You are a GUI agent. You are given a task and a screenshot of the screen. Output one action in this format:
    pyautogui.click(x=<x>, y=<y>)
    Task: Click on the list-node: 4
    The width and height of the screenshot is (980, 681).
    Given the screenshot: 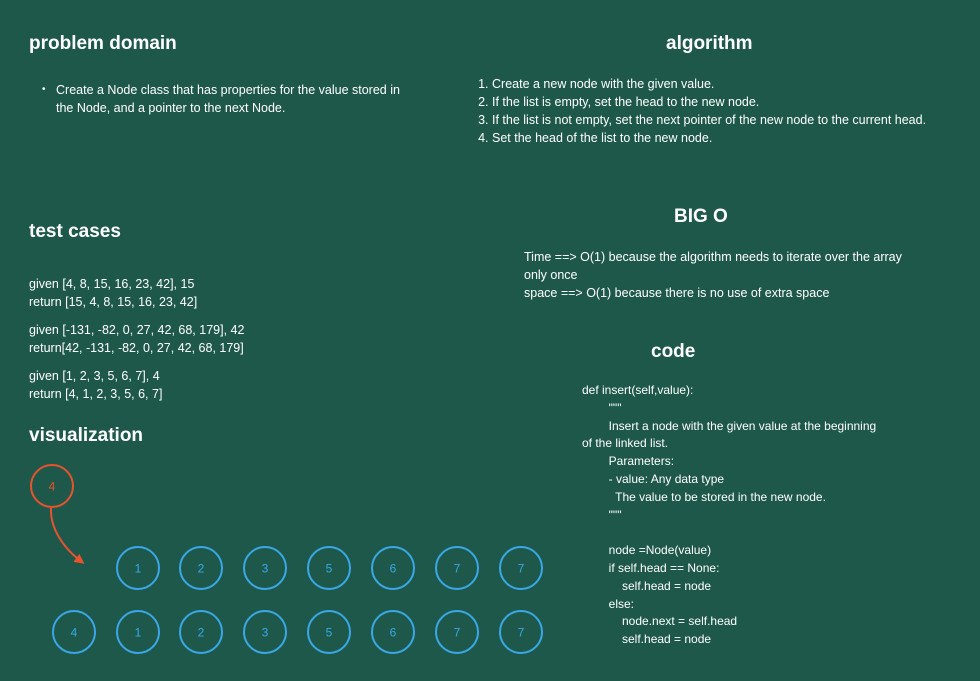 What is the action you would take?
    pyautogui.click(x=74, y=632)
    